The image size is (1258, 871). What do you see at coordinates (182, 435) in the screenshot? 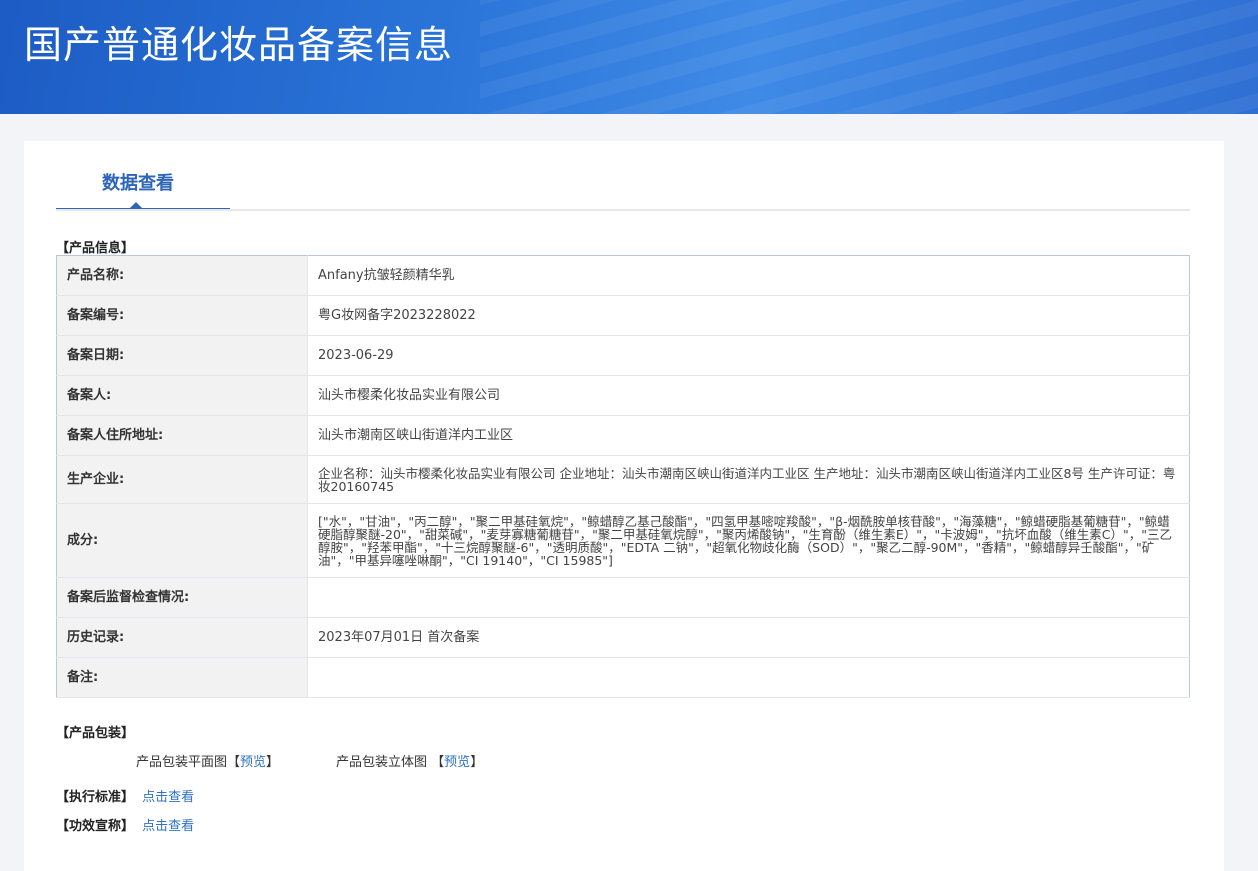
I see `row-label: 备案人住所地址:` at bounding box center [182, 435].